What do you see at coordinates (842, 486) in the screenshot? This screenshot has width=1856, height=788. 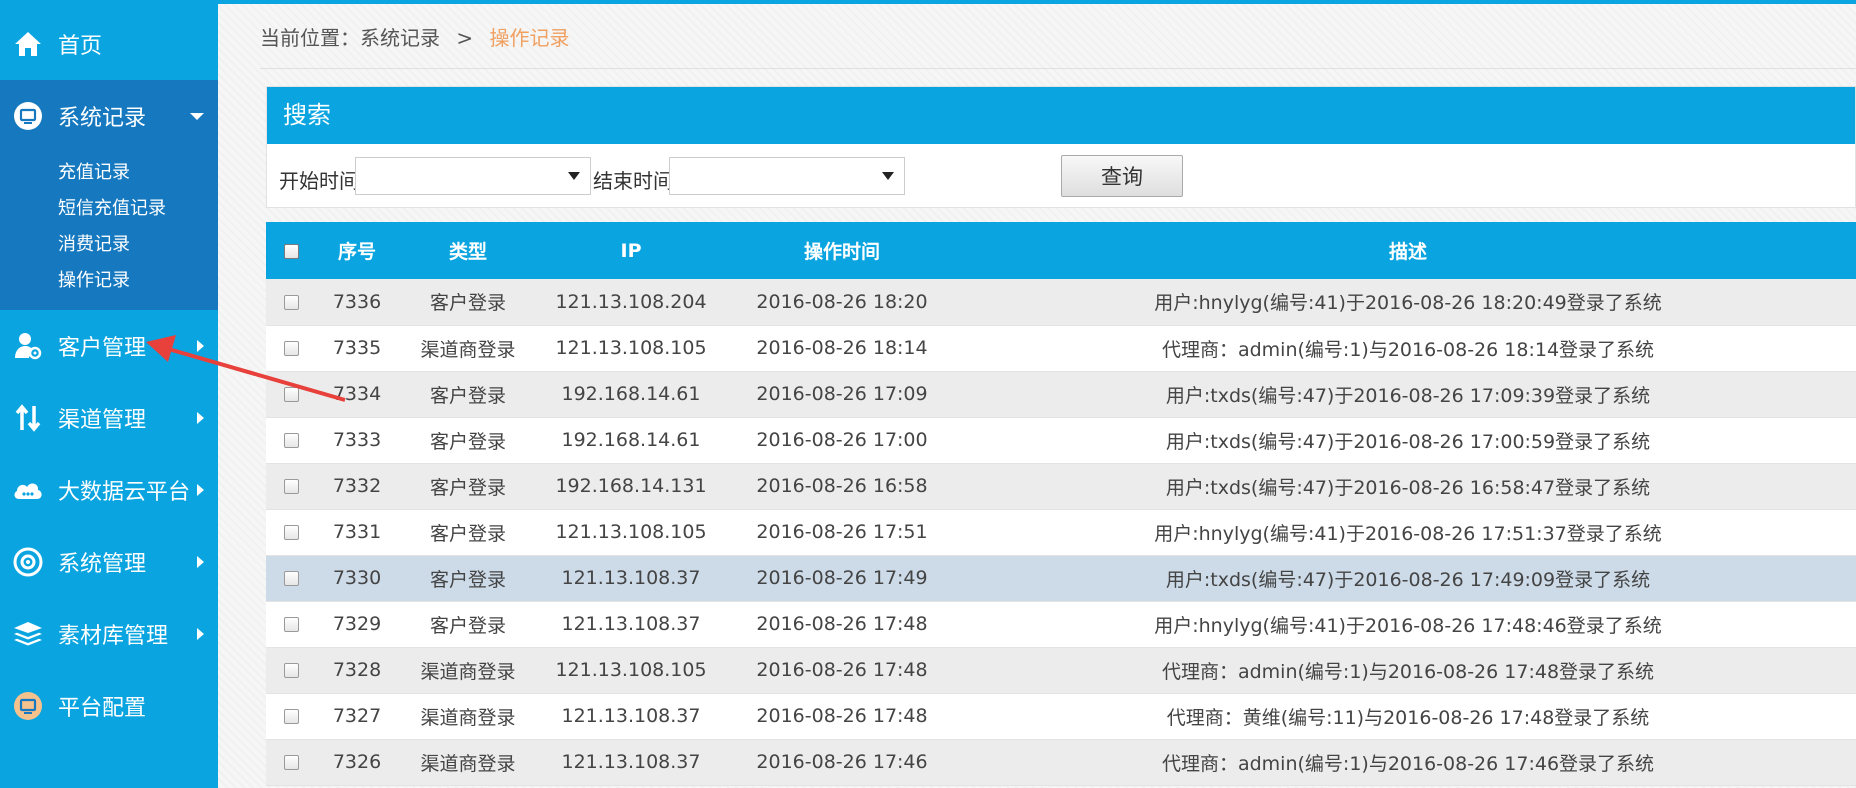 I see `cell-time: 2016-08-26 16:58` at bounding box center [842, 486].